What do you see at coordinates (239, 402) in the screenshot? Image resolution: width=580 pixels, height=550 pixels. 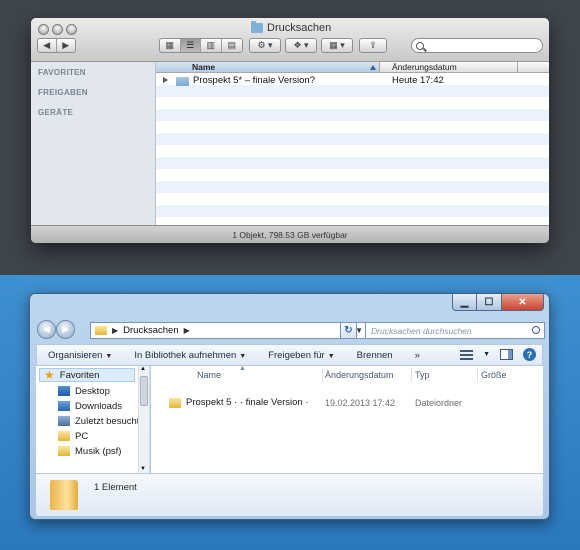 I see `file-row: Prospekt 5 · · finale Version ·` at bounding box center [239, 402].